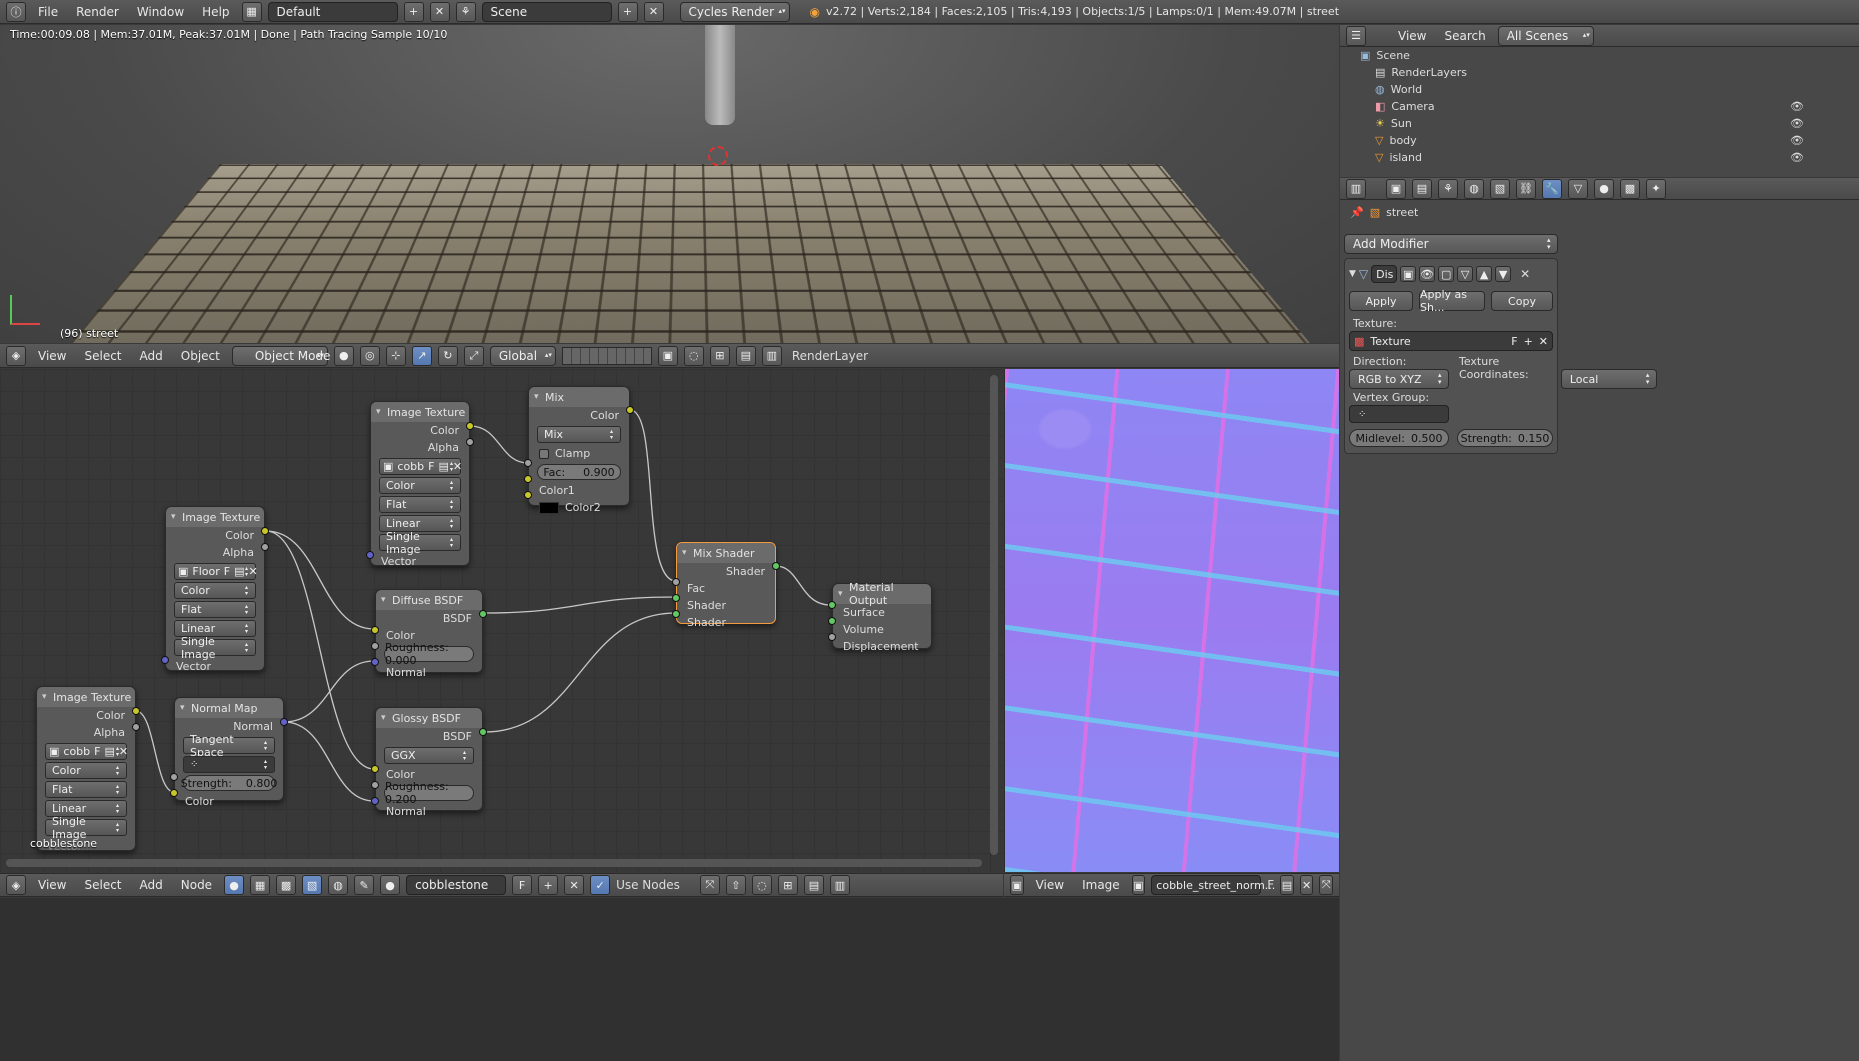  Describe the element at coordinates (574, 885) in the screenshot. I see `unlink-material-icon: ✕` at that location.